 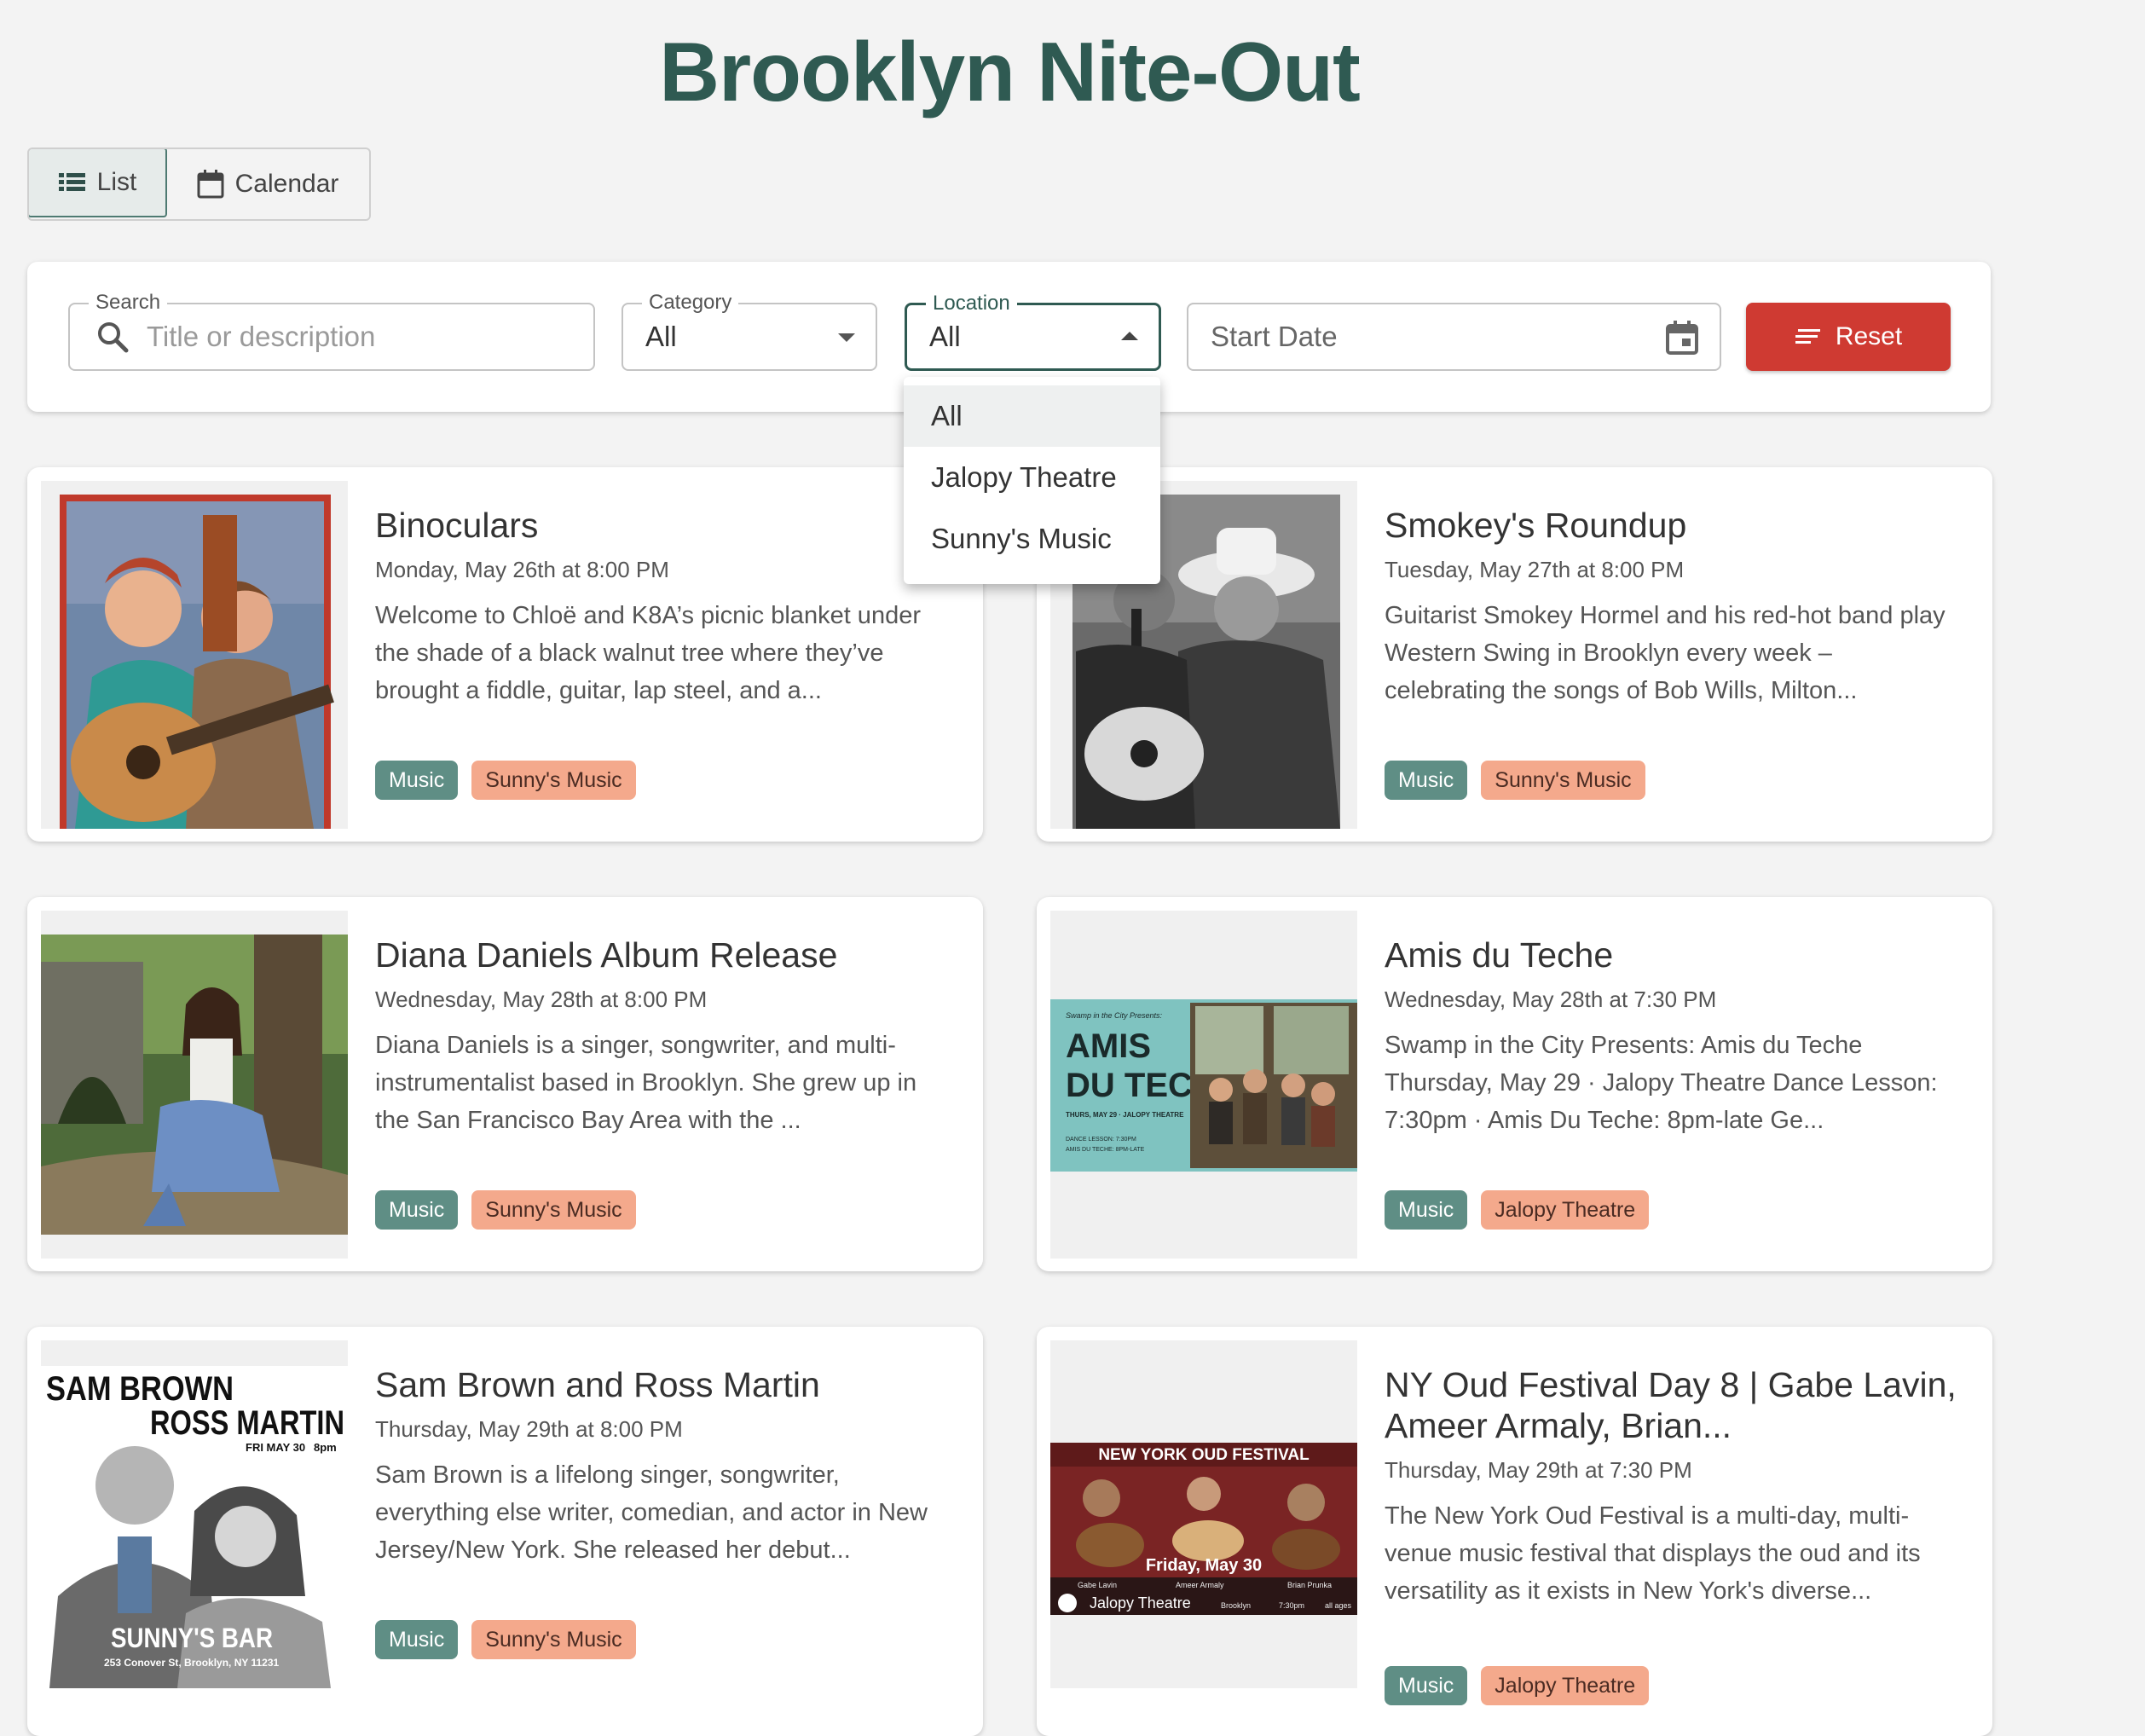 I want to click on event-title: Sam Brown and Ross Martin, so click(x=662, y=1384).